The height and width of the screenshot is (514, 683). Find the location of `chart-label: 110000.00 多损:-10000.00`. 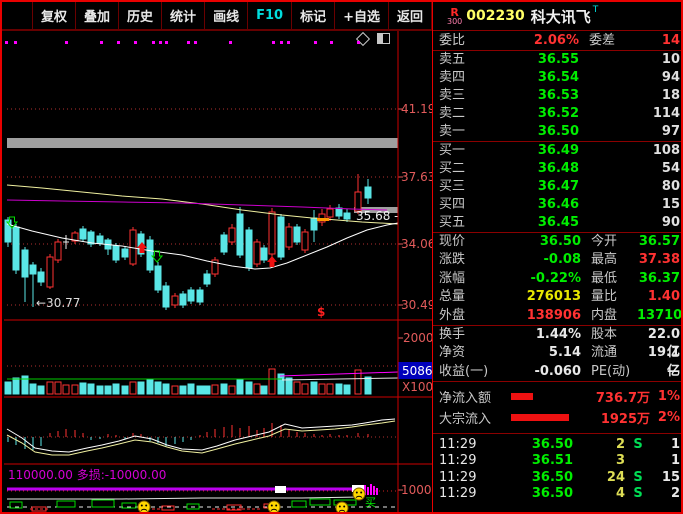

chart-label: 110000.00 多损:-10000.00 is located at coordinates (87, 475).